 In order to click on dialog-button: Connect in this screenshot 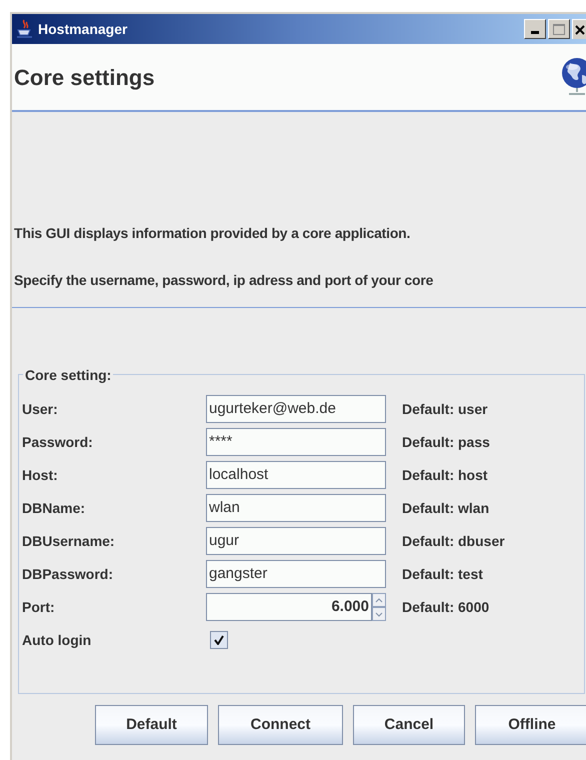, I will do `click(280, 725)`.